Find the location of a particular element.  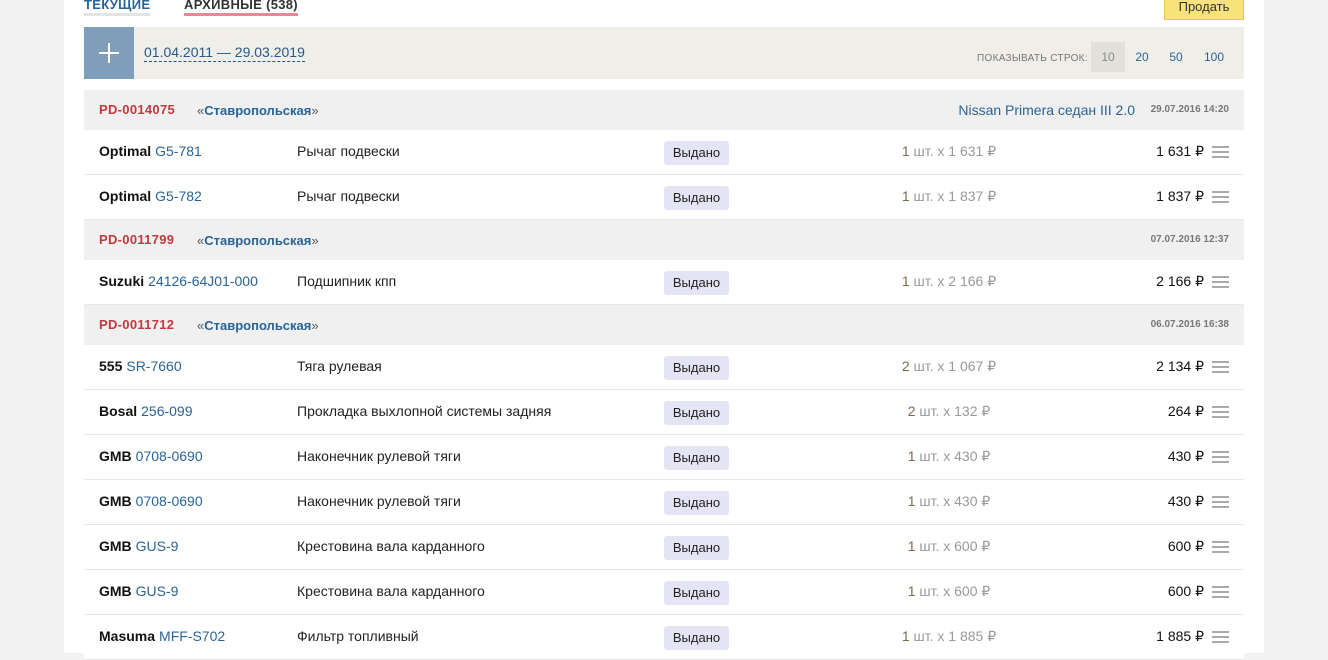

order-number: PD-0011712 is located at coordinates (136, 324).